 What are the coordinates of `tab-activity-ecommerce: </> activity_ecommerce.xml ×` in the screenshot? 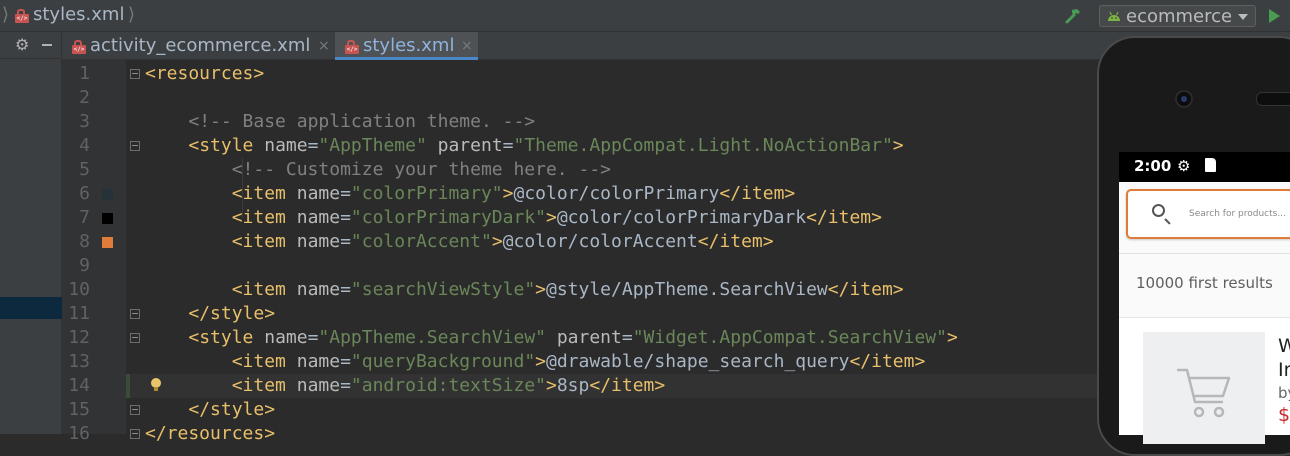 It's located at (198, 46).